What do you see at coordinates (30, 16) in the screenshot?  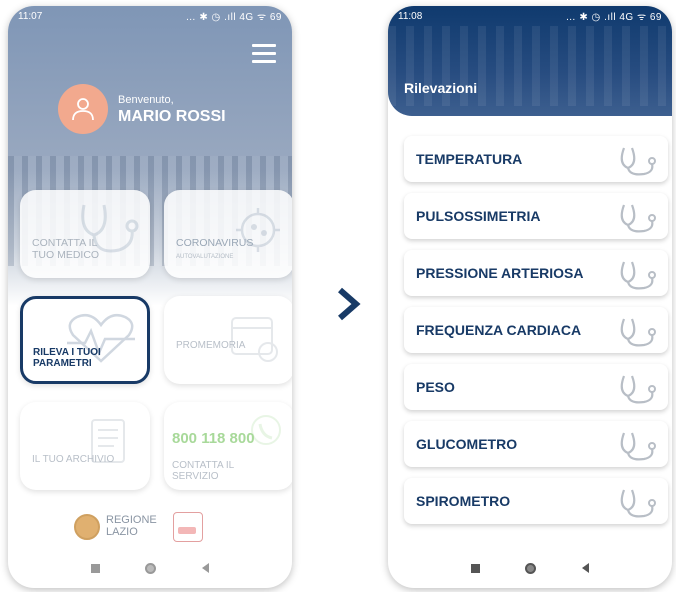 I see `status-time: 11:07` at bounding box center [30, 16].